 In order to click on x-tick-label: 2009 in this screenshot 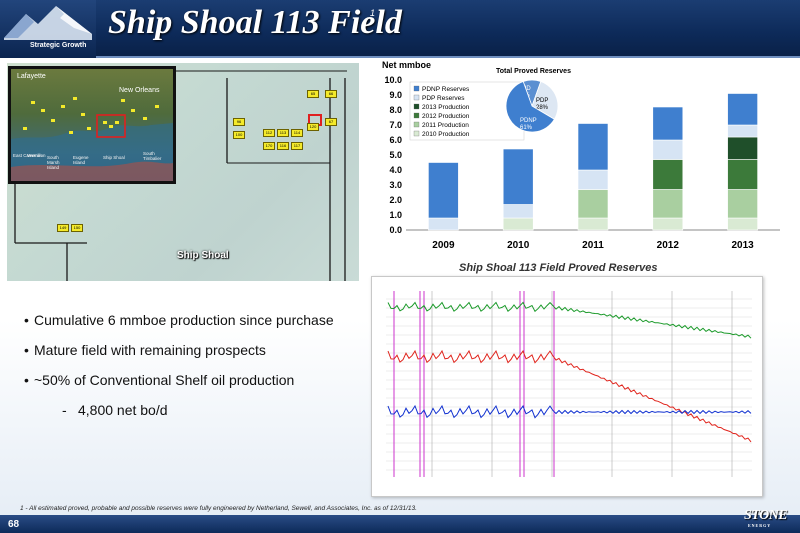, I will do `click(443, 245)`.